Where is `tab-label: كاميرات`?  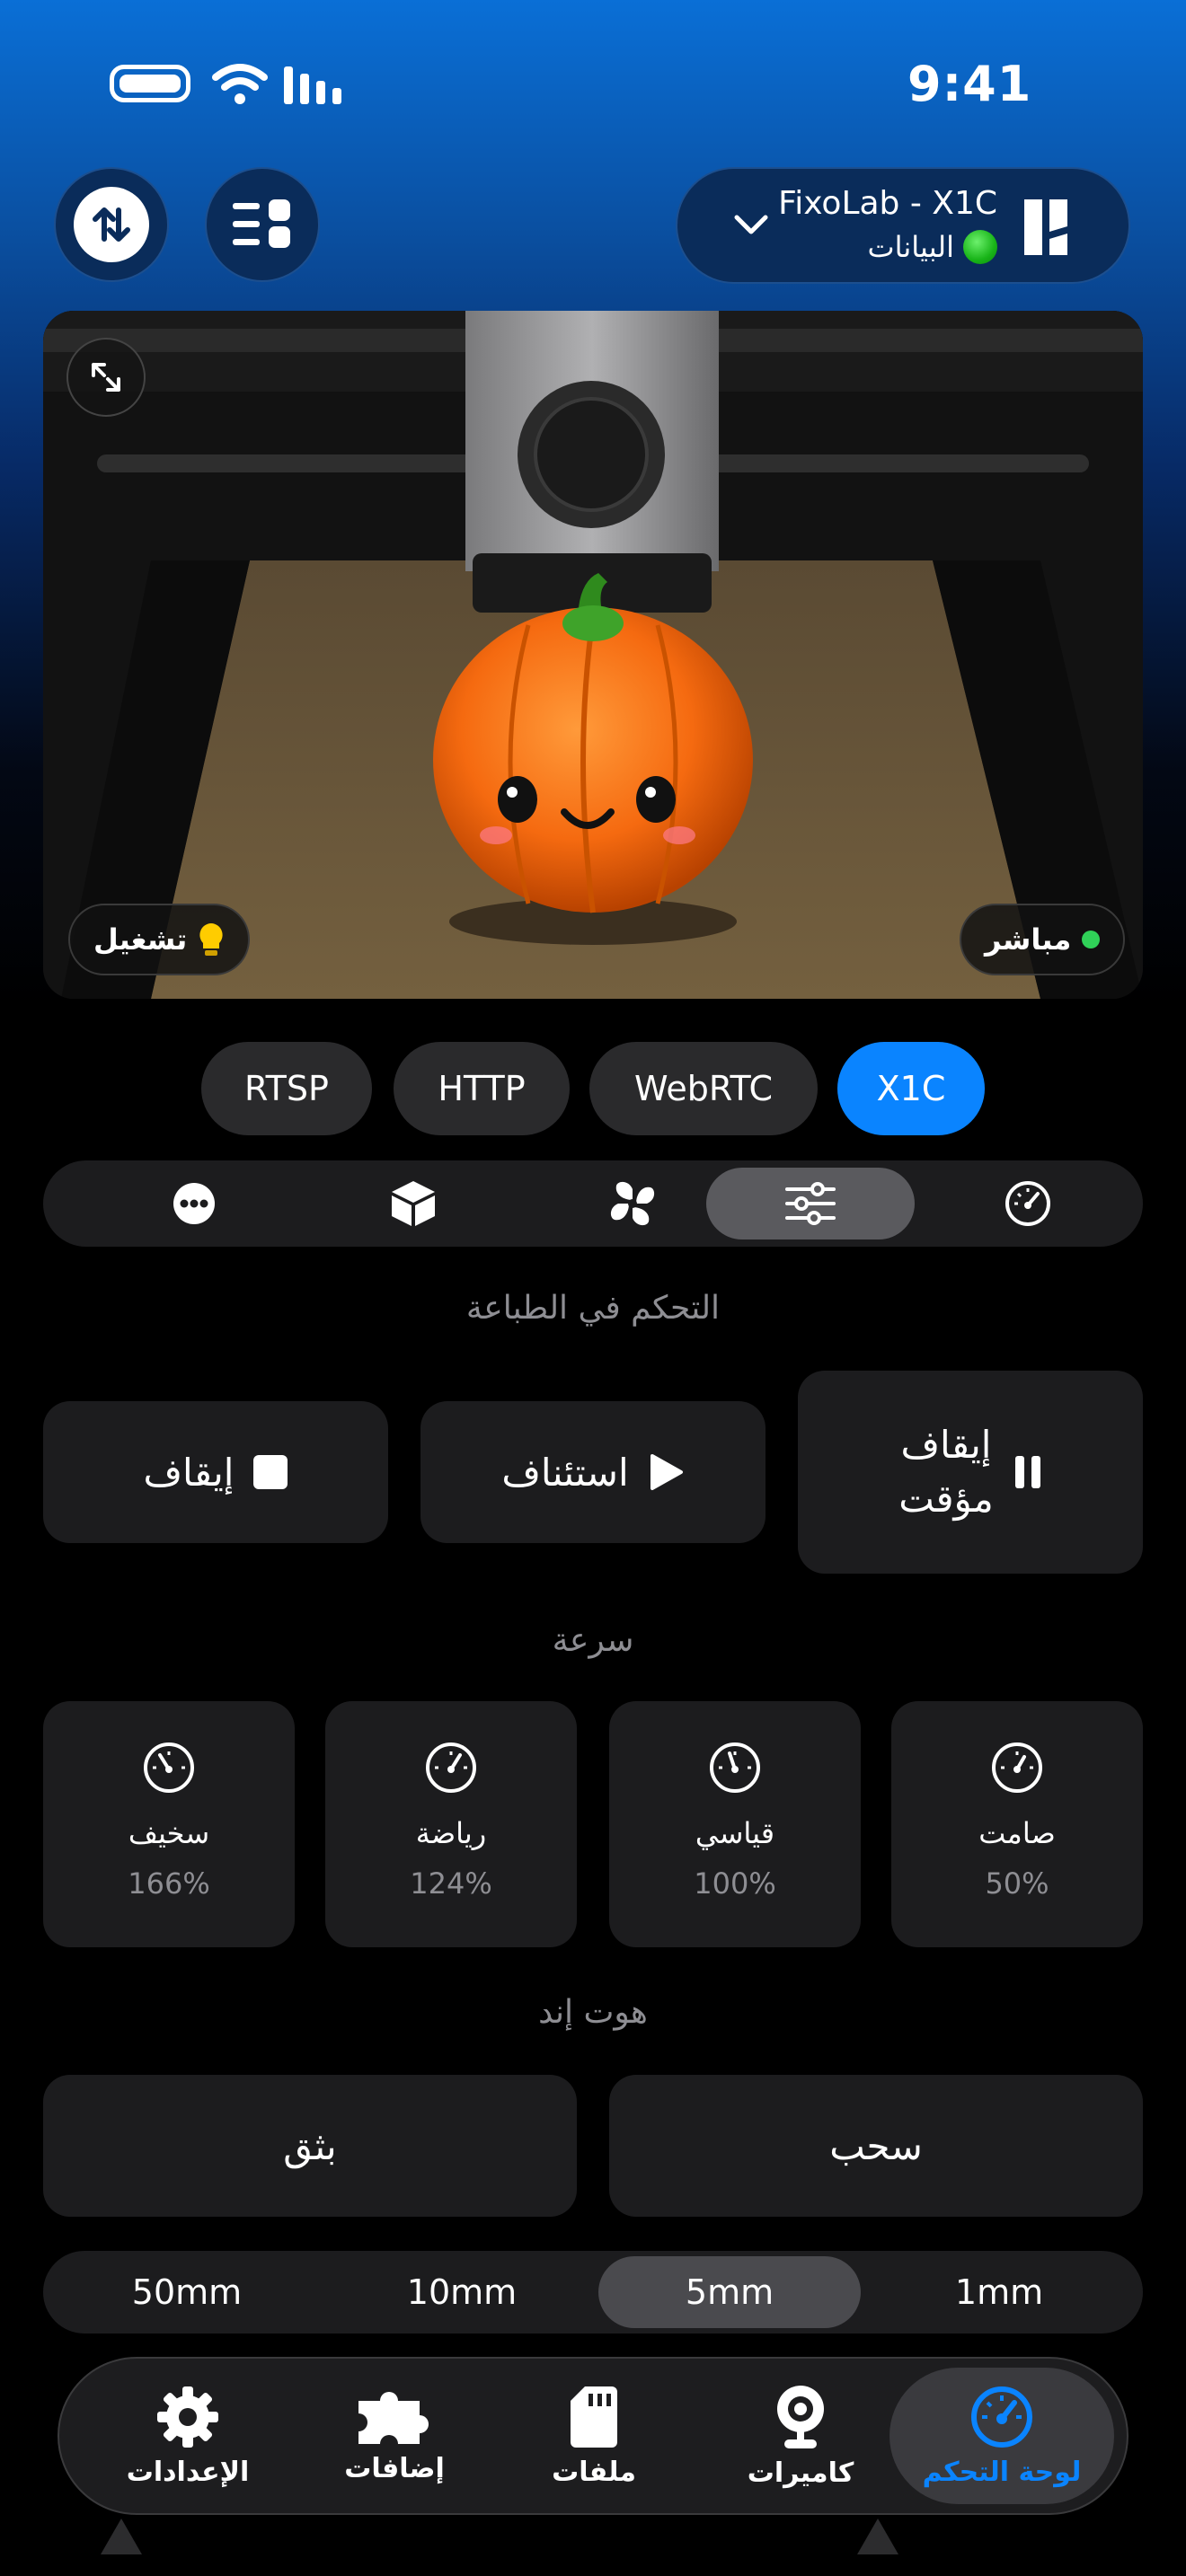 tab-label: كاميرات is located at coordinates (800, 2473).